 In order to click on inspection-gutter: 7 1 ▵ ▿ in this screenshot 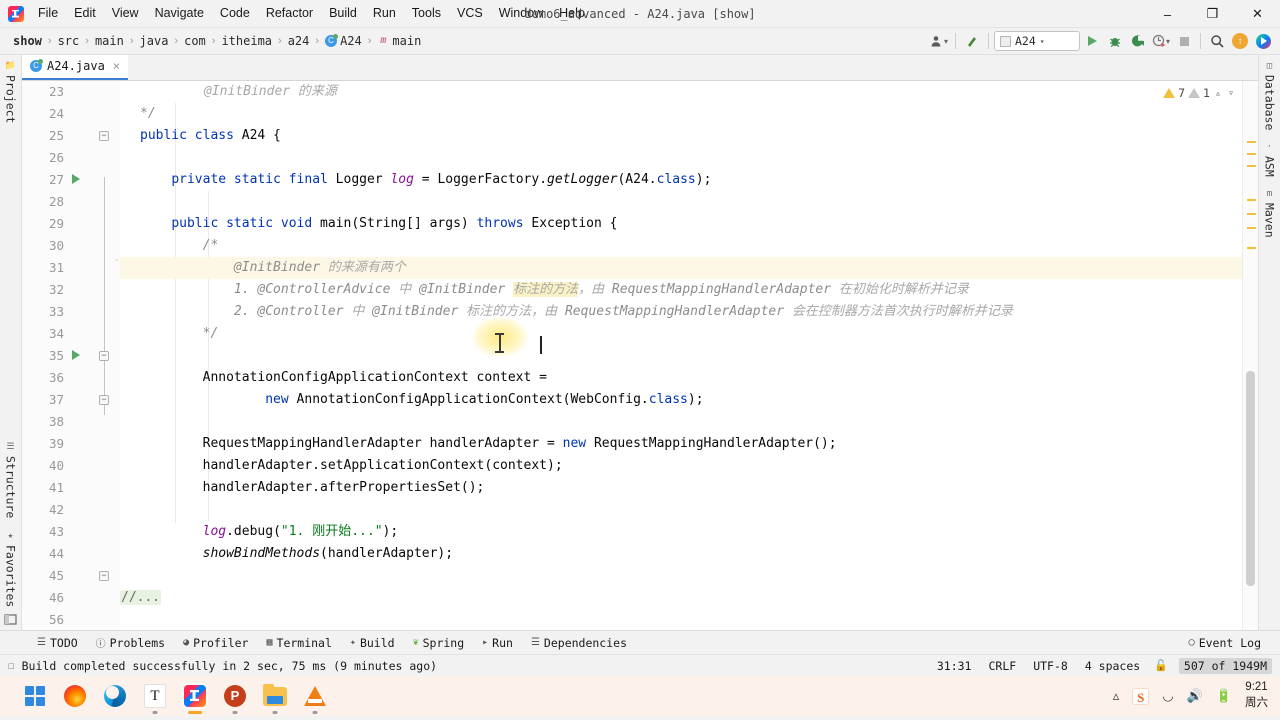, I will do `click(1210, 355)`.